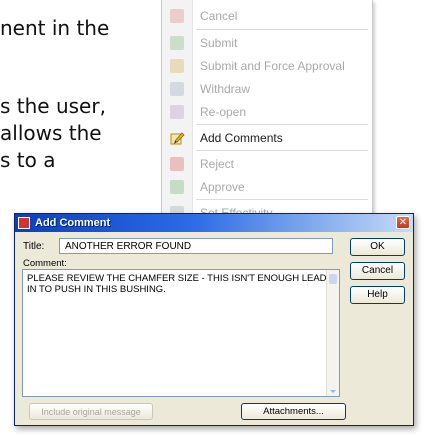 The width and height of the screenshot is (427, 434). Describe the element at coordinates (377, 247) in the screenshot. I see `ok-button: OK` at that location.